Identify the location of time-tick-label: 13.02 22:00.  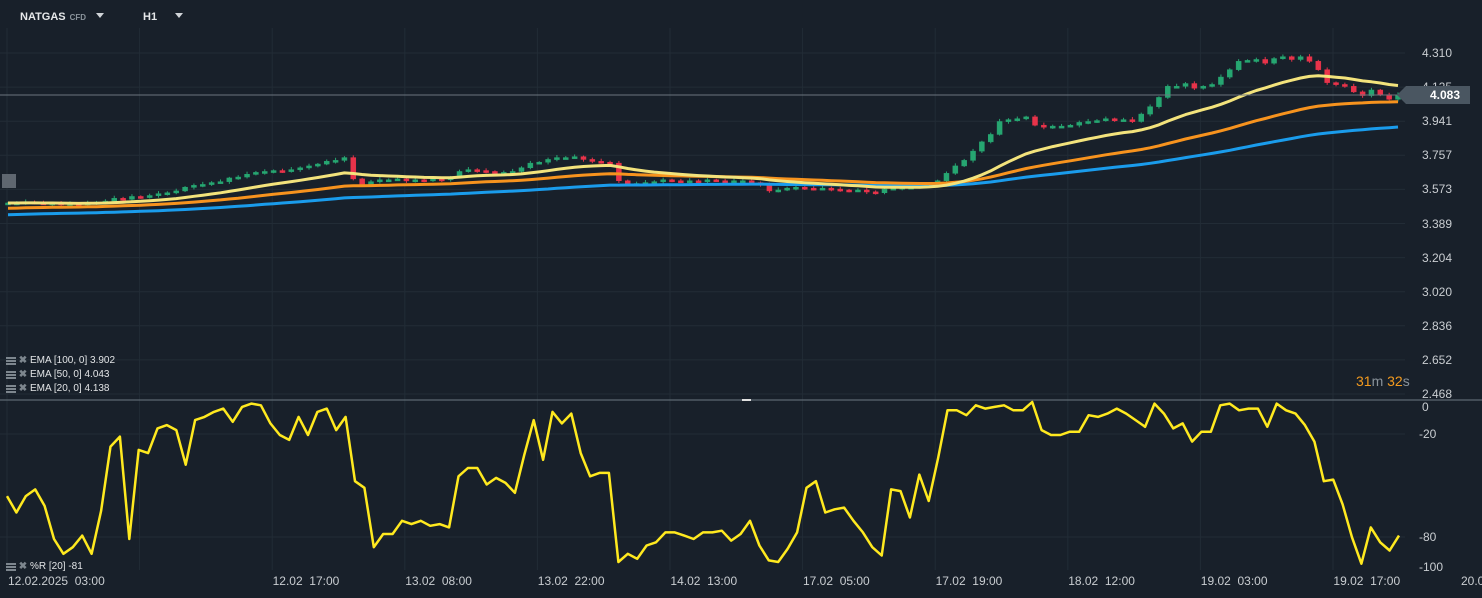
(571, 581).